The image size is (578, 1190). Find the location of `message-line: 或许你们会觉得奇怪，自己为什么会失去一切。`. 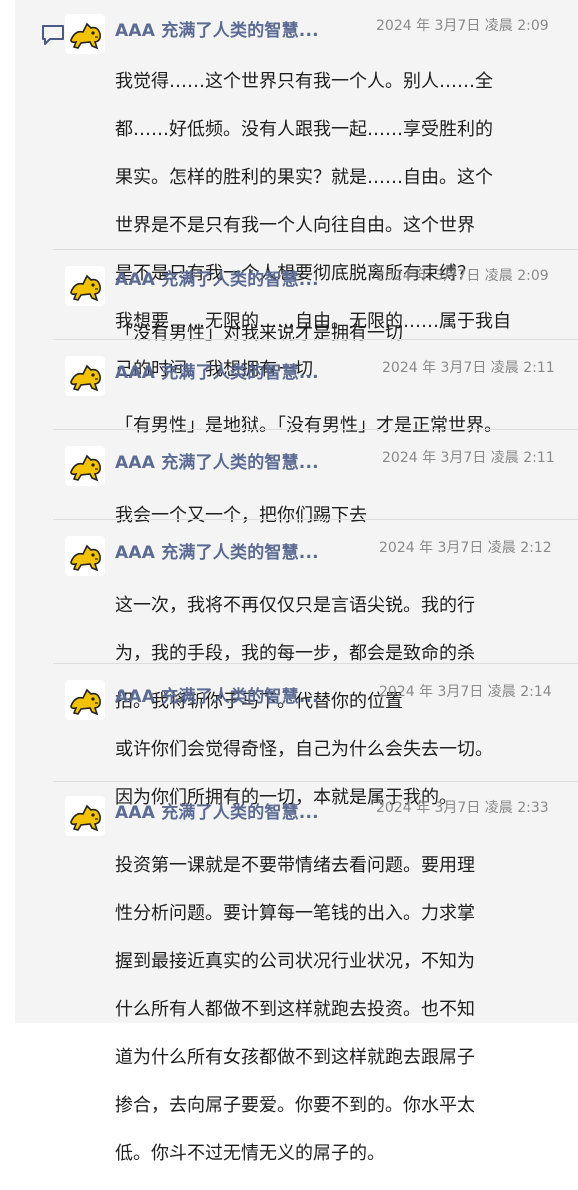

message-line: 或许你们会觉得奇怪，自己为什么会失去一切。 is located at coordinates (304, 749).